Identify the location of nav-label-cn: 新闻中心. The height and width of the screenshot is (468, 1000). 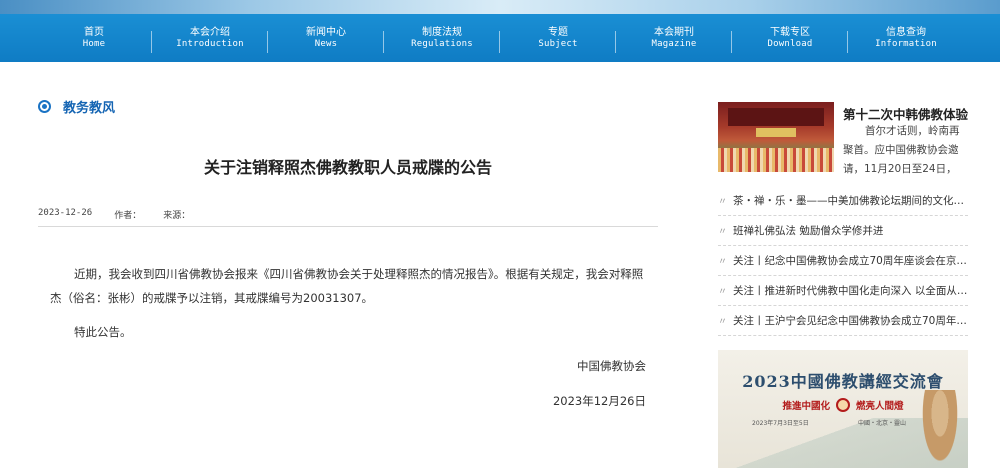
(326, 33).